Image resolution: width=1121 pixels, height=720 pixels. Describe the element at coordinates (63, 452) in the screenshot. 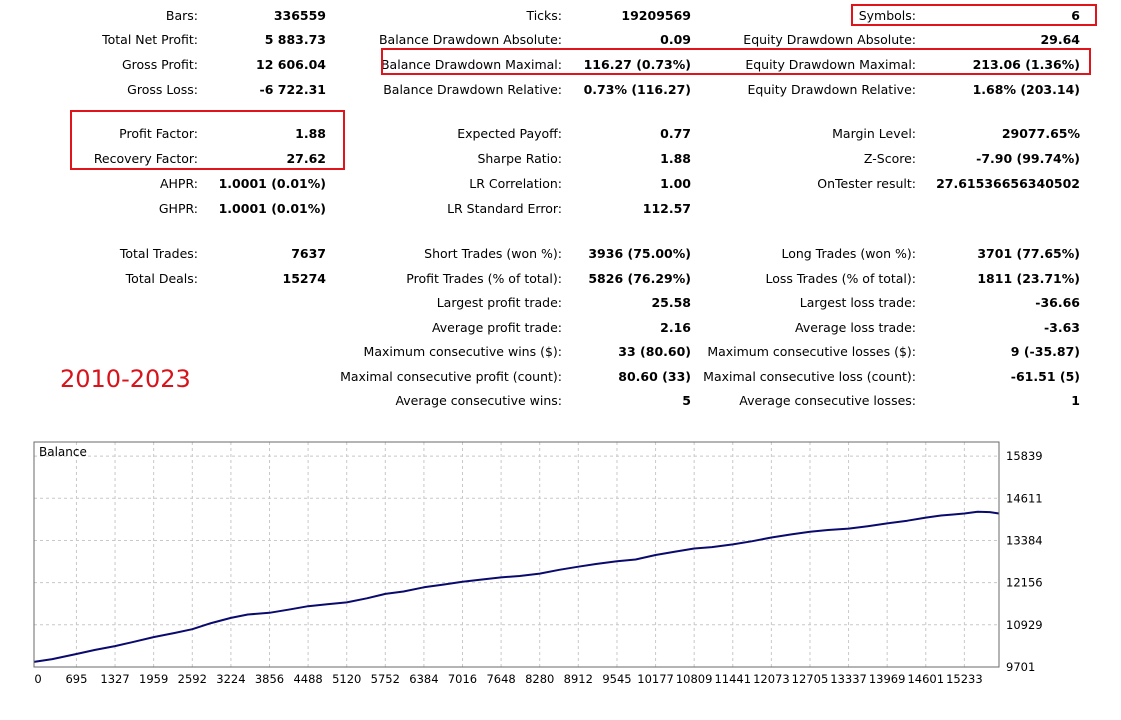

I see `chart-title: Balance` at that location.